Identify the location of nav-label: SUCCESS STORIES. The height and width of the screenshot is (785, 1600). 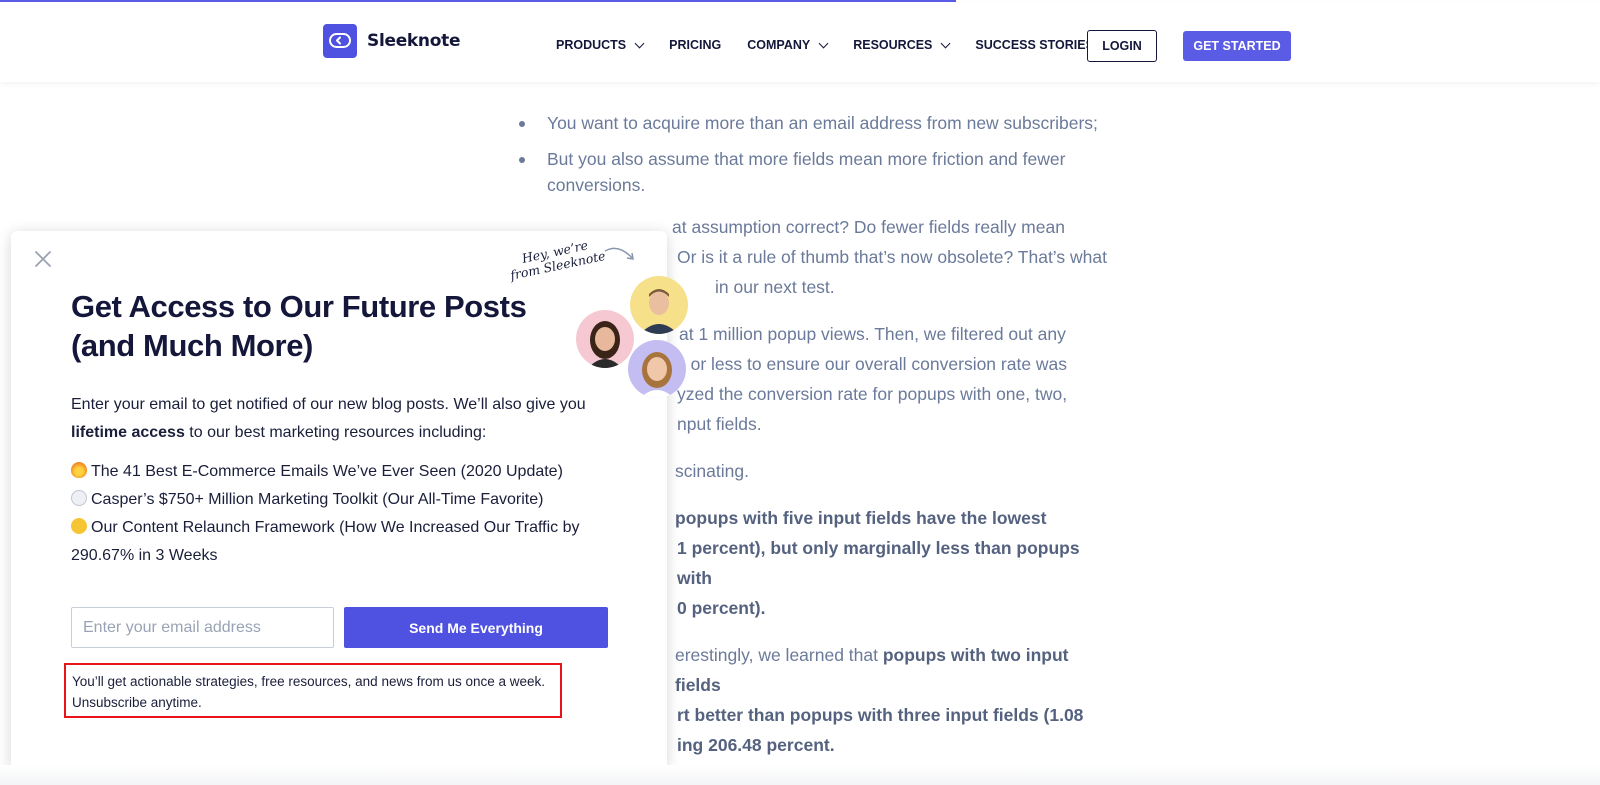
(1034, 45).